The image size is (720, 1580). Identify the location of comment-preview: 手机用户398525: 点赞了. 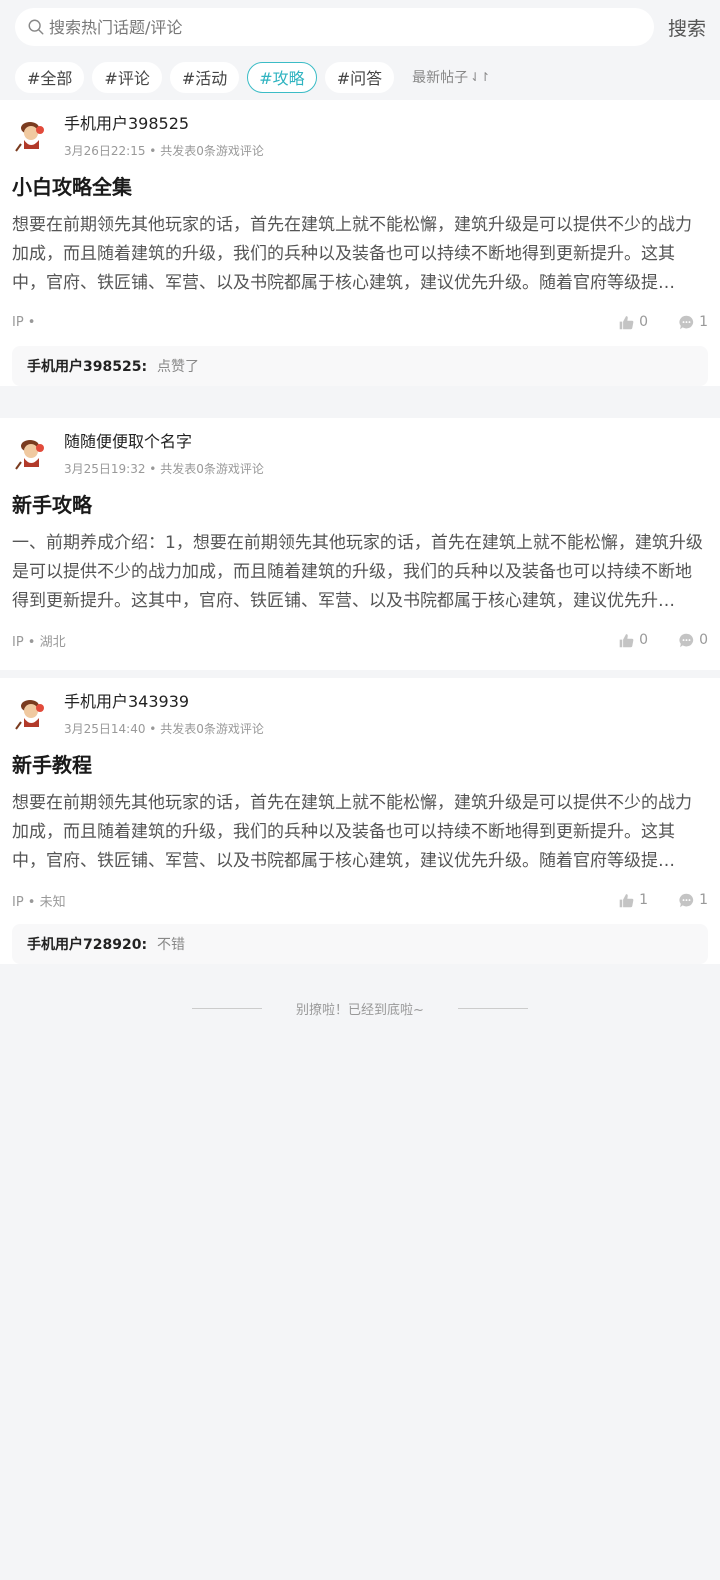
(360, 366).